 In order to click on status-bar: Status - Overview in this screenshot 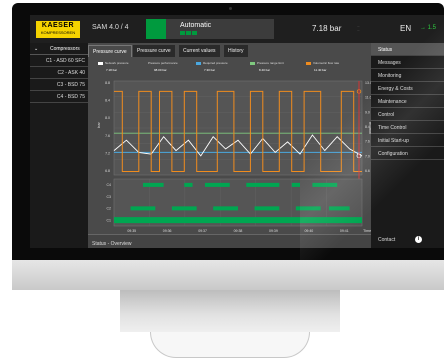, I will do `click(229, 241)`.